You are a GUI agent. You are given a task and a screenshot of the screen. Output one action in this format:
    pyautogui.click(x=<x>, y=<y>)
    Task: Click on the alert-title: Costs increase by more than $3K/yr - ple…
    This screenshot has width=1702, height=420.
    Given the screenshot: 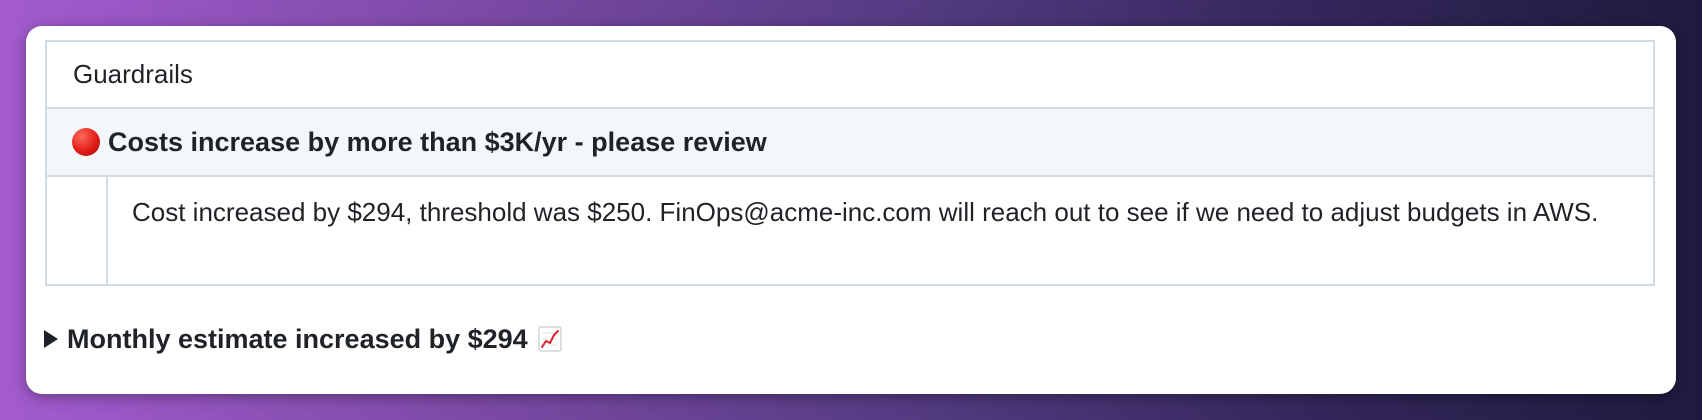 What is the action you would take?
    pyautogui.click(x=437, y=141)
    